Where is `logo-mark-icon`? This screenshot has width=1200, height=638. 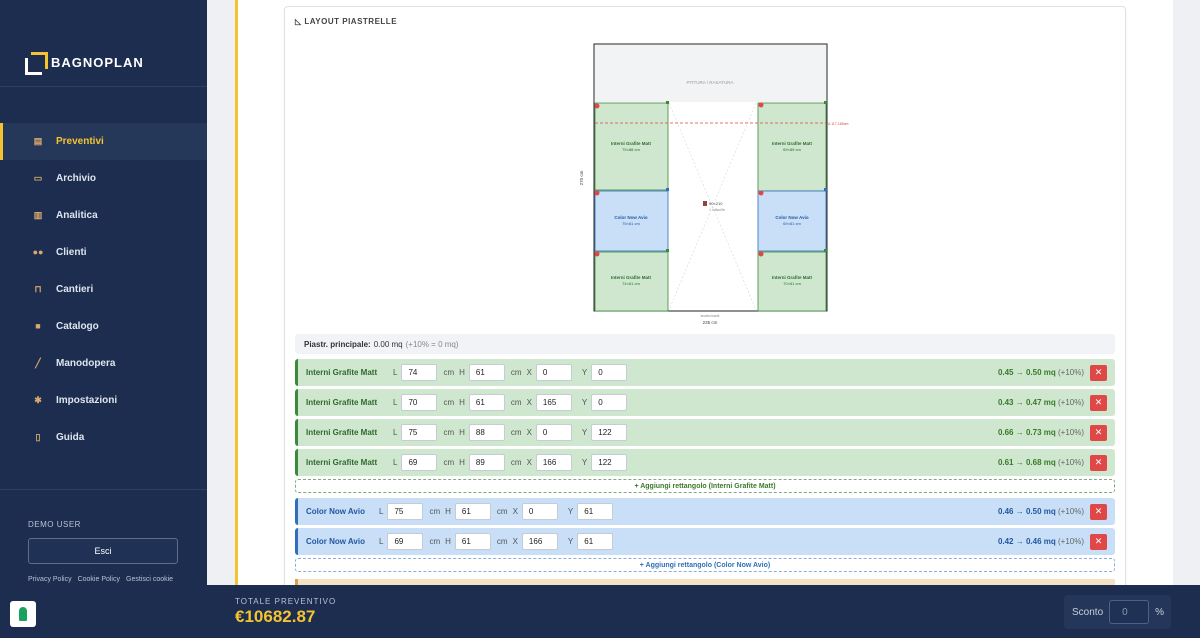
logo-mark-icon is located at coordinates (36, 63).